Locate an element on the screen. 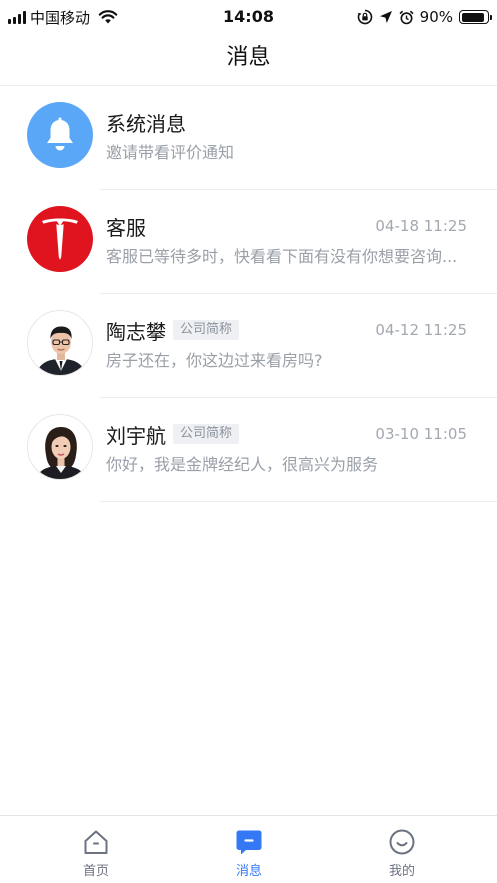  tab-bar: 首页 消息 我的 is located at coordinates (248, 849).